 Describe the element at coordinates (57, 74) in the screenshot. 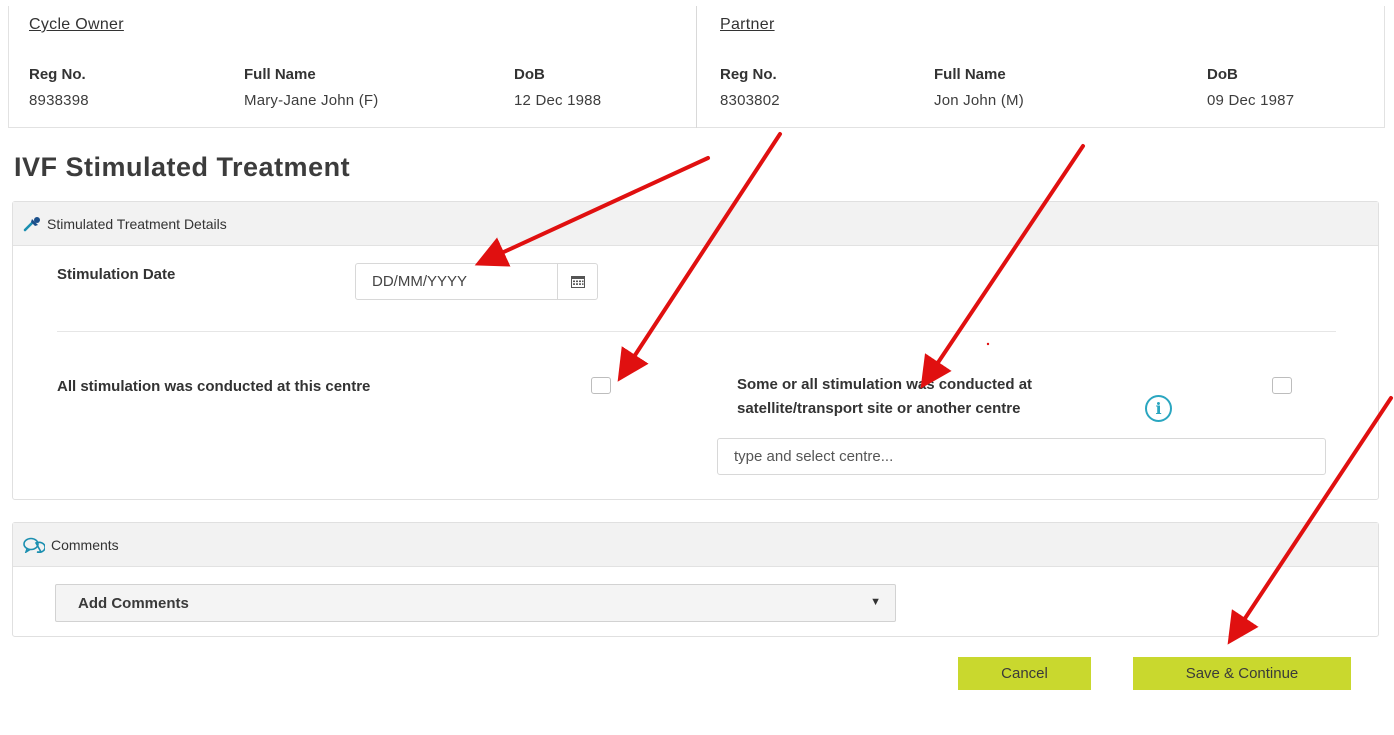

I see `cycle-owner-reg-label: Reg No.` at that location.